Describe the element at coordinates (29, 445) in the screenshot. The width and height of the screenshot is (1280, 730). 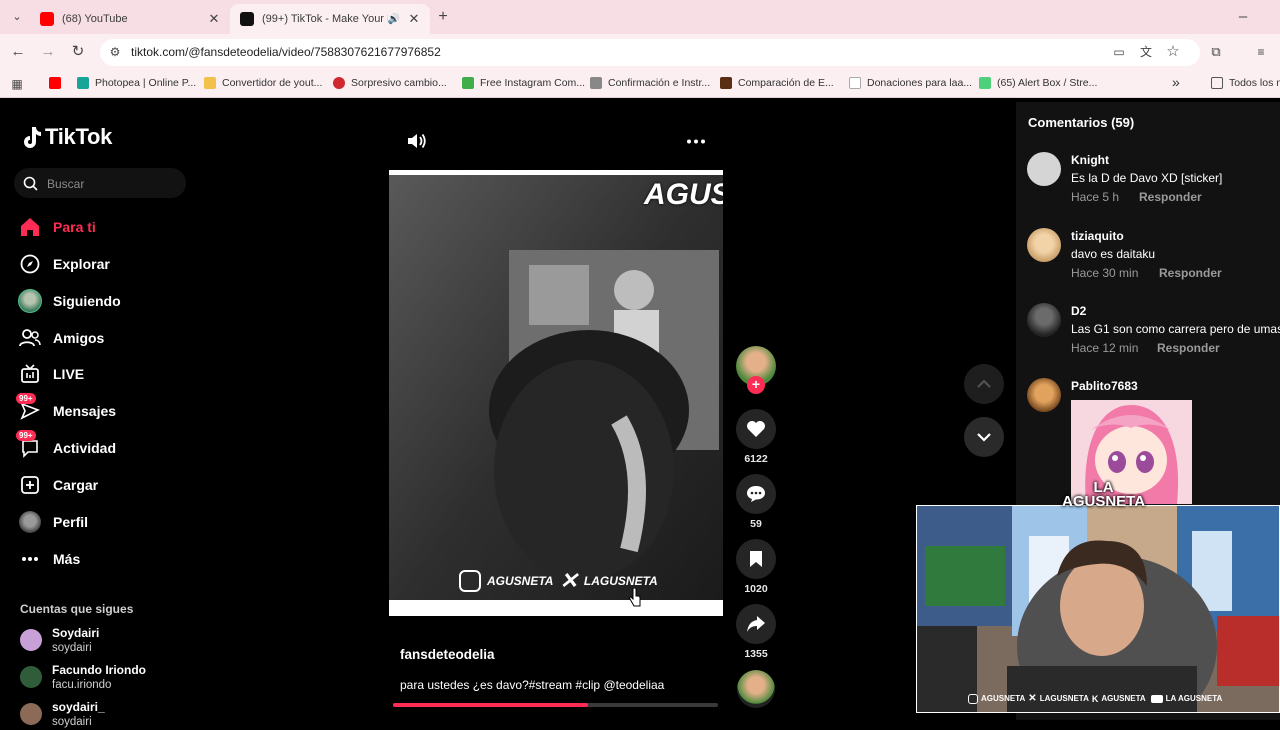
I see `activity-icon: 99+` at that location.